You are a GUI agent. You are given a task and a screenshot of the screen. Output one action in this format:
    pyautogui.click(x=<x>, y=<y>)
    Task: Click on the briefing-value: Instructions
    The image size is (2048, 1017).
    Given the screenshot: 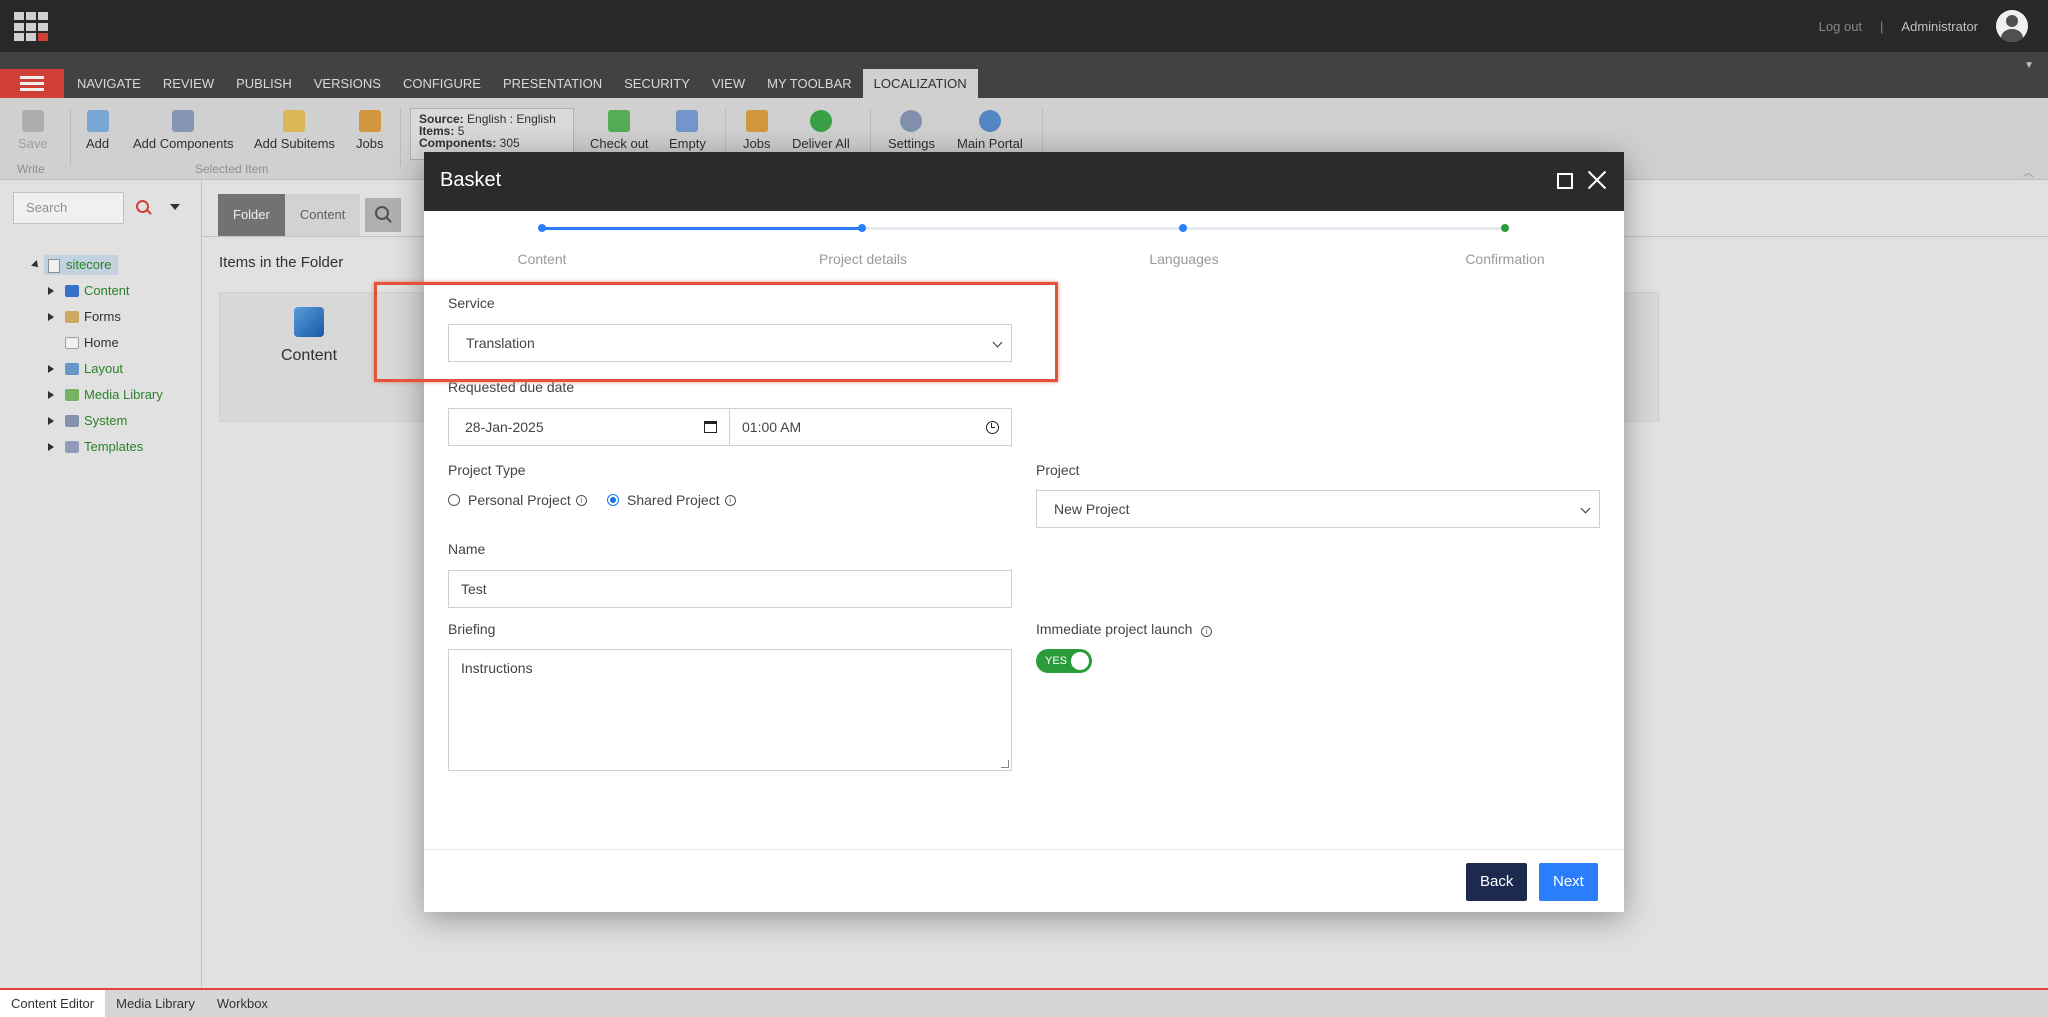 What is the action you would take?
    pyautogui.click(x=497, y=668)
    